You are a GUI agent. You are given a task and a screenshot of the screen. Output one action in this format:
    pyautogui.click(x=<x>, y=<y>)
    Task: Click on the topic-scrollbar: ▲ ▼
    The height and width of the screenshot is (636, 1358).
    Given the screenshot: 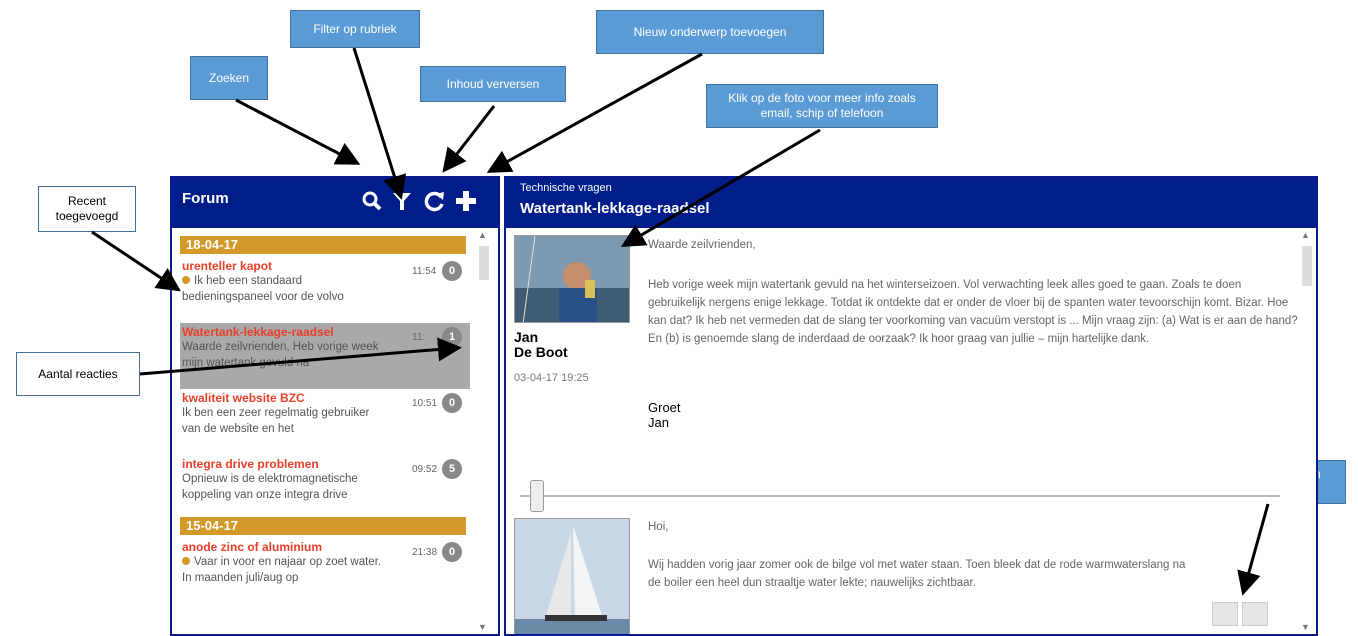 What is the action you would take?
    pyautogui.click(x=1307, y=432)
    